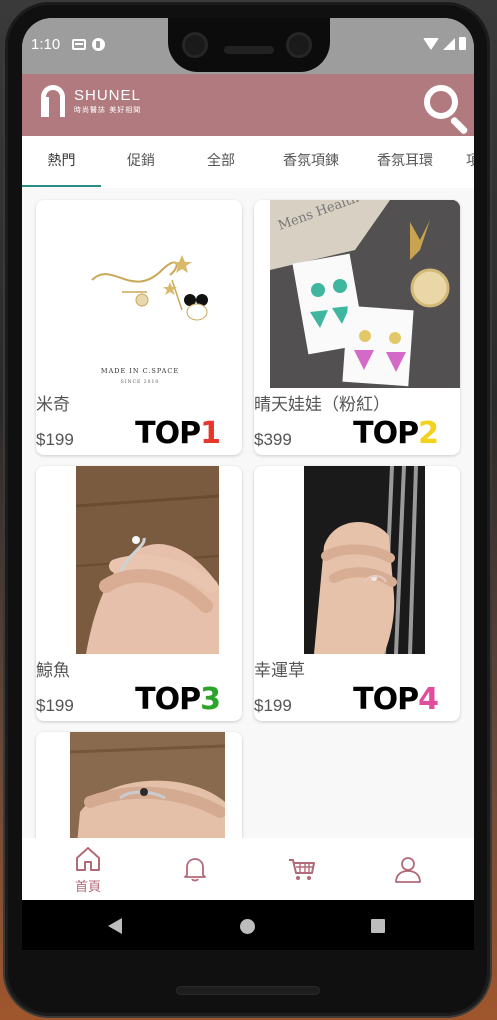 This screenshot has width=497, height=1020. What do you see at coordinates (273, 439) in the screenshot?
I see `product-price: $399` at bounding box center [273, 439].